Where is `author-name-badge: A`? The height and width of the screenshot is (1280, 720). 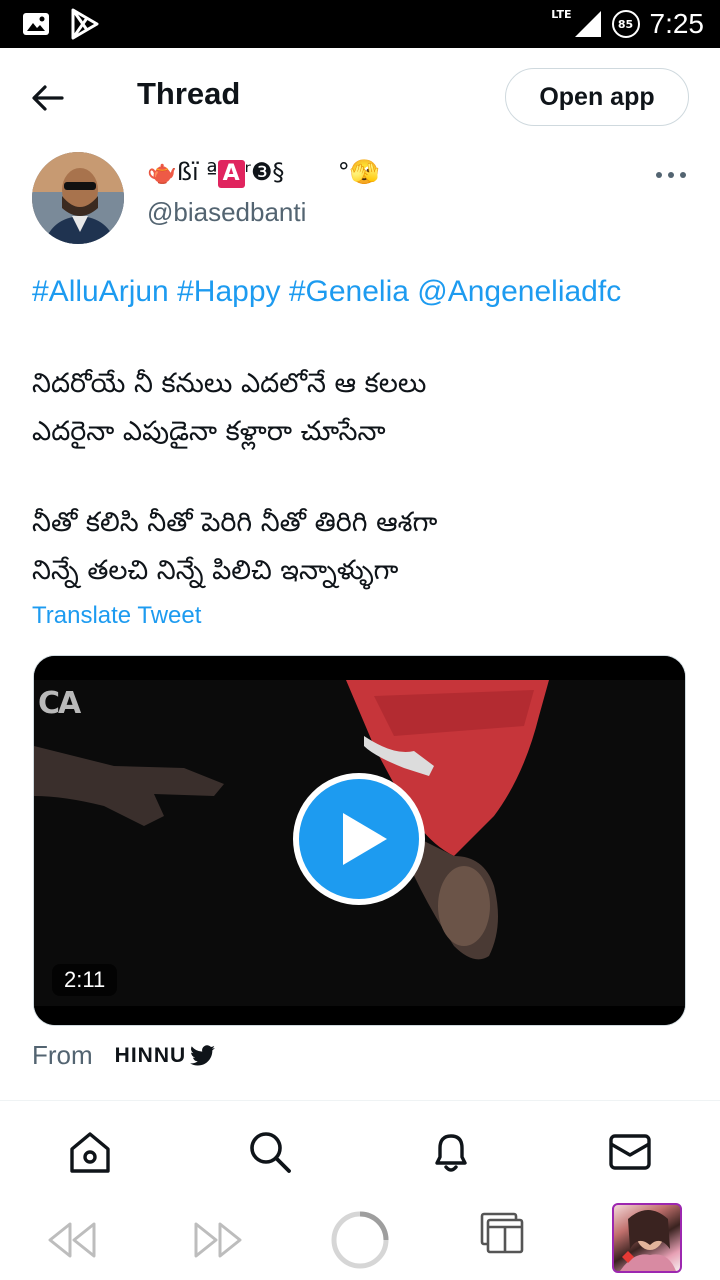 author-name-badge: A is located at coordinates (231, 174).